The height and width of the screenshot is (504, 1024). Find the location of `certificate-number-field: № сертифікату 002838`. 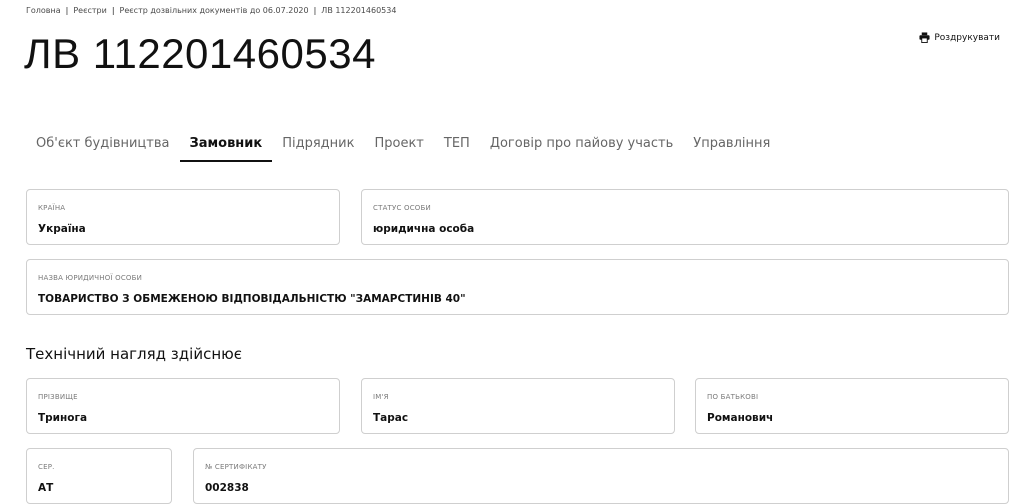

certificate-number-field: № сертифікату 002838 is located at coordinates (601, 476).